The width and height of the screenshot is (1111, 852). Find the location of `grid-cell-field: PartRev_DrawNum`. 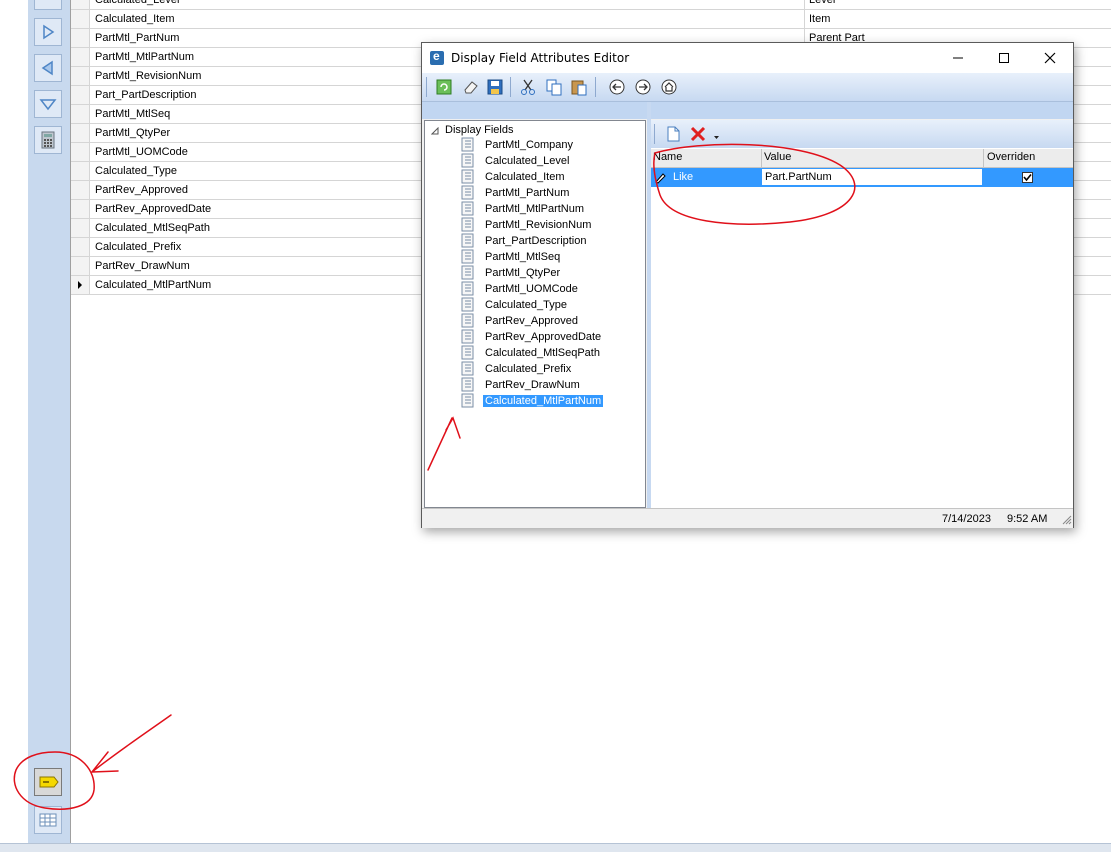

grid-cell-field: PartRev_DrawNum is located at coordinates (142, 266).